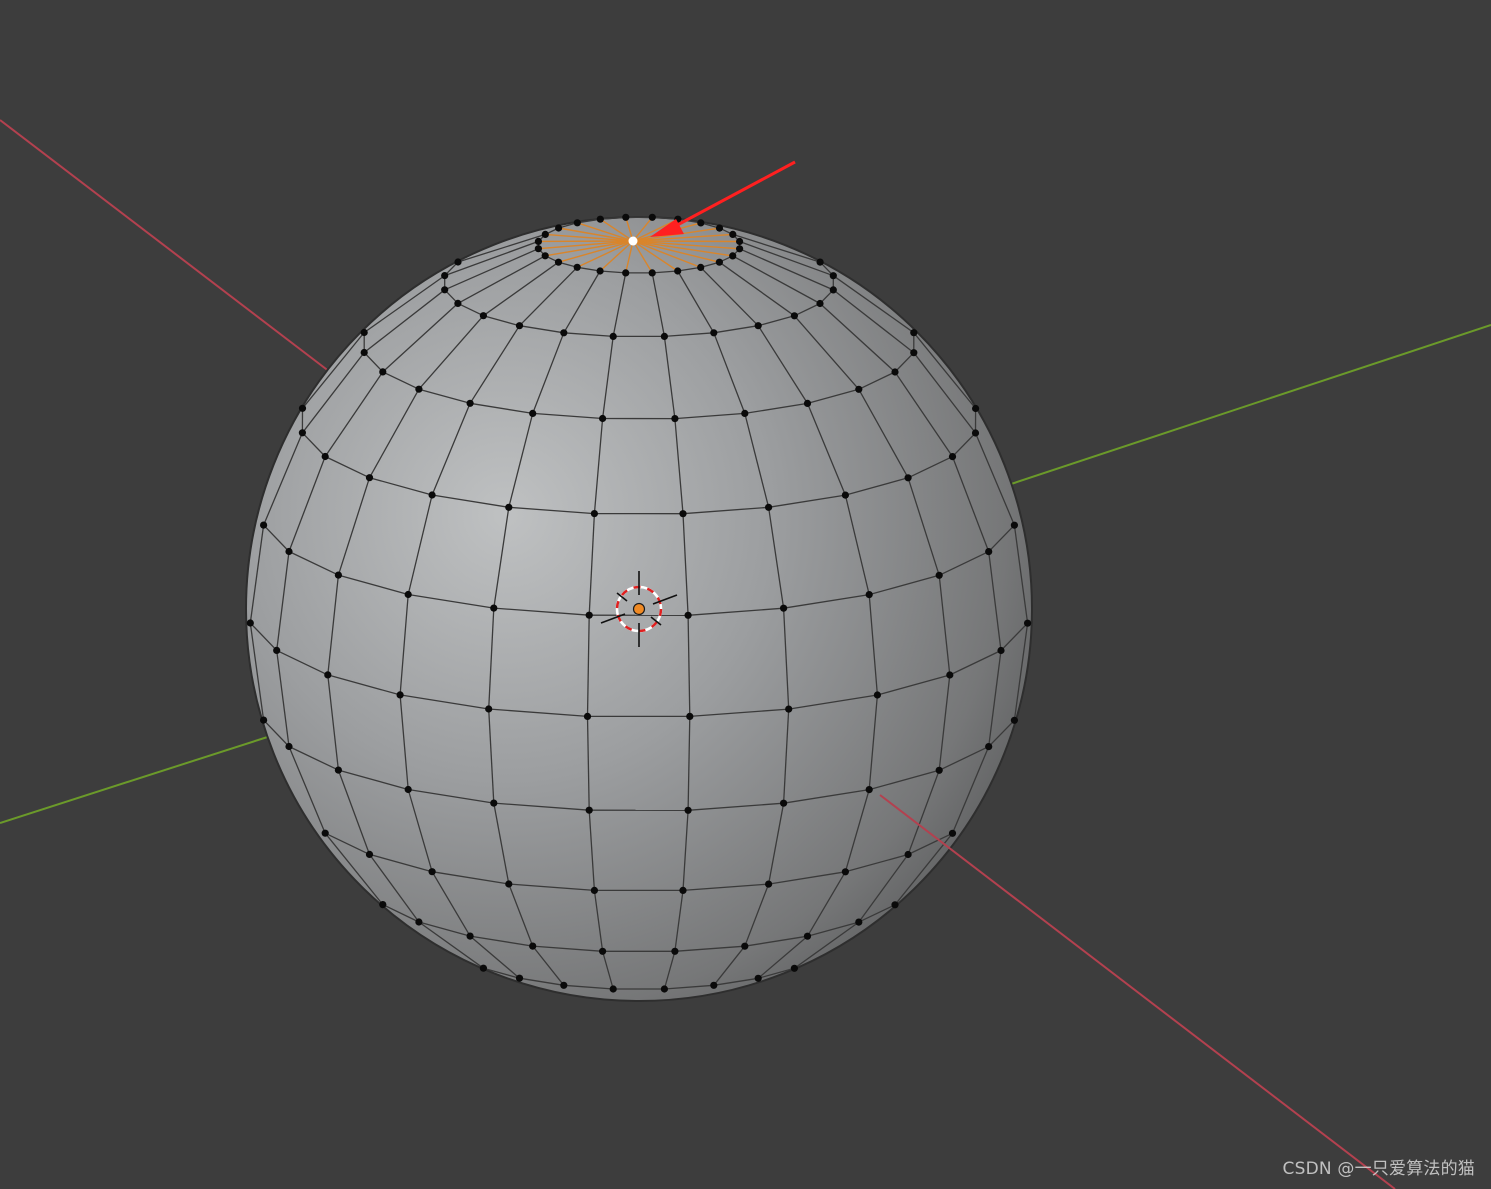 This screenshot has height=1189, width=1491. Describe the element at coordinates (633, 241) in the screenshot. I see `selected-vertex` at that location.